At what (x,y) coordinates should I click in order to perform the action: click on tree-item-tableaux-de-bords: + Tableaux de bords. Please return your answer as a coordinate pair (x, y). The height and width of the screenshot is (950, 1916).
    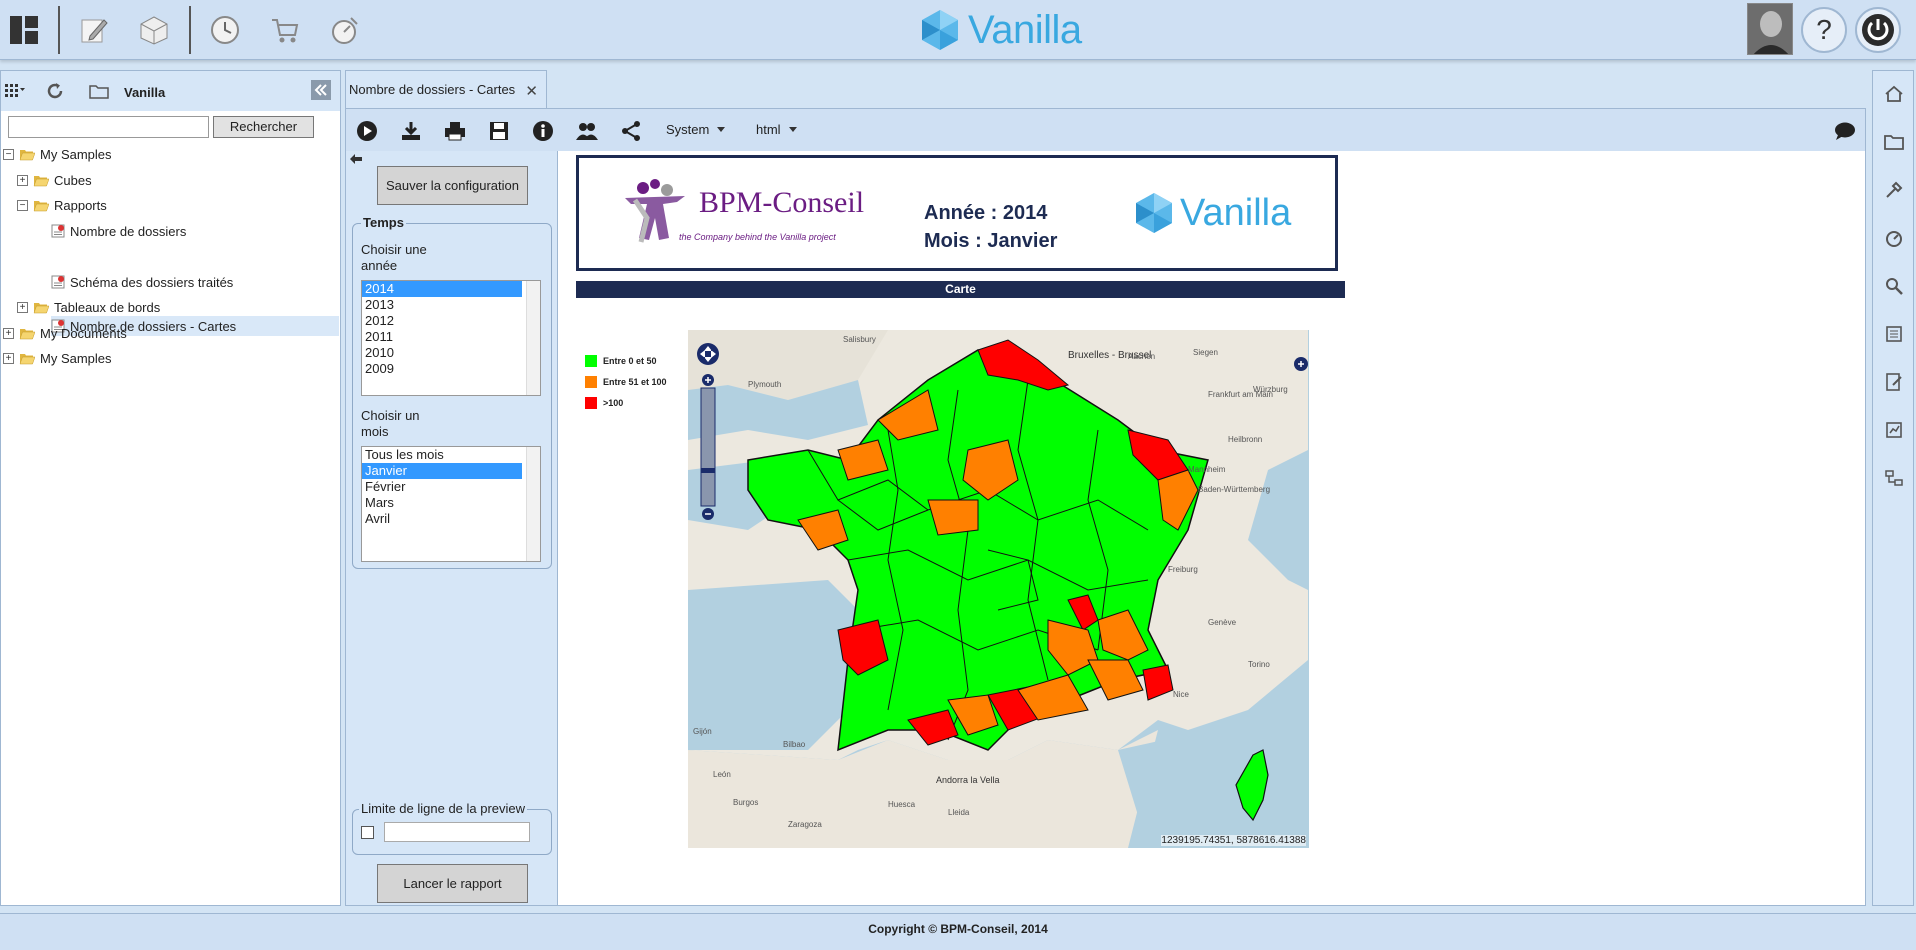
    Looking at the image, I should click on (88, 307).